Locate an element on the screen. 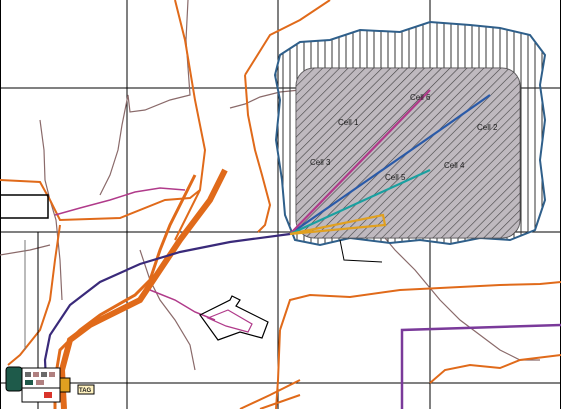  cell-label-1: Cell 1 is located at coordinates (348, 122).